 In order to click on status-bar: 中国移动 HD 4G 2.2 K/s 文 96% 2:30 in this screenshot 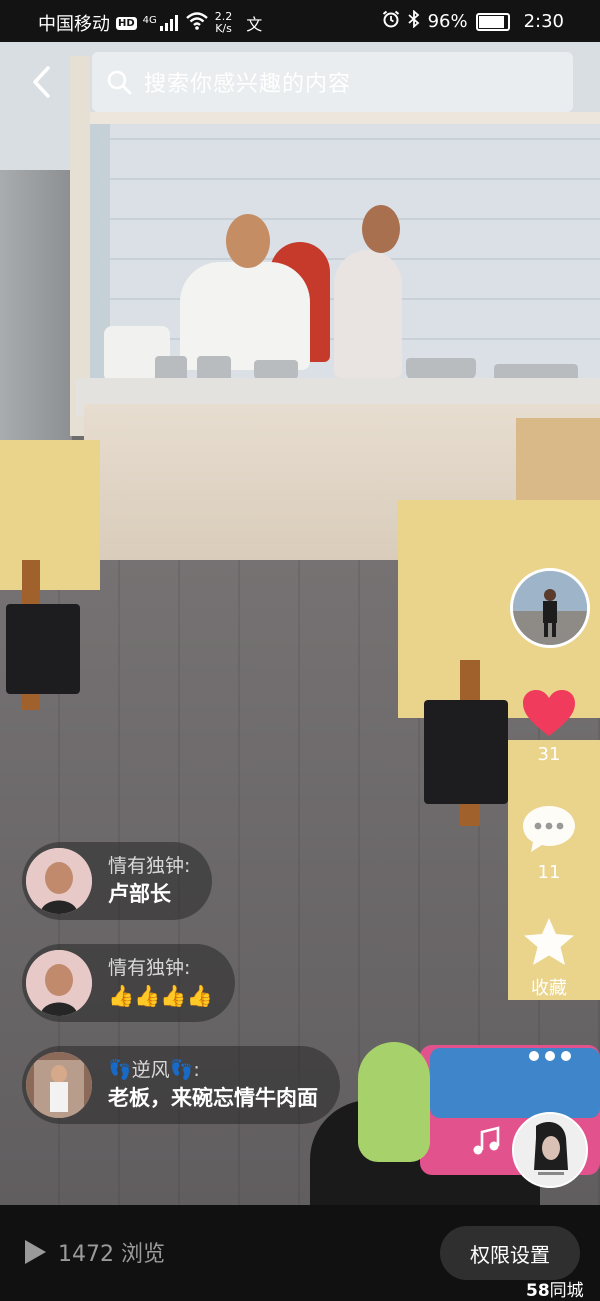, I will do `click(300, 21)`.